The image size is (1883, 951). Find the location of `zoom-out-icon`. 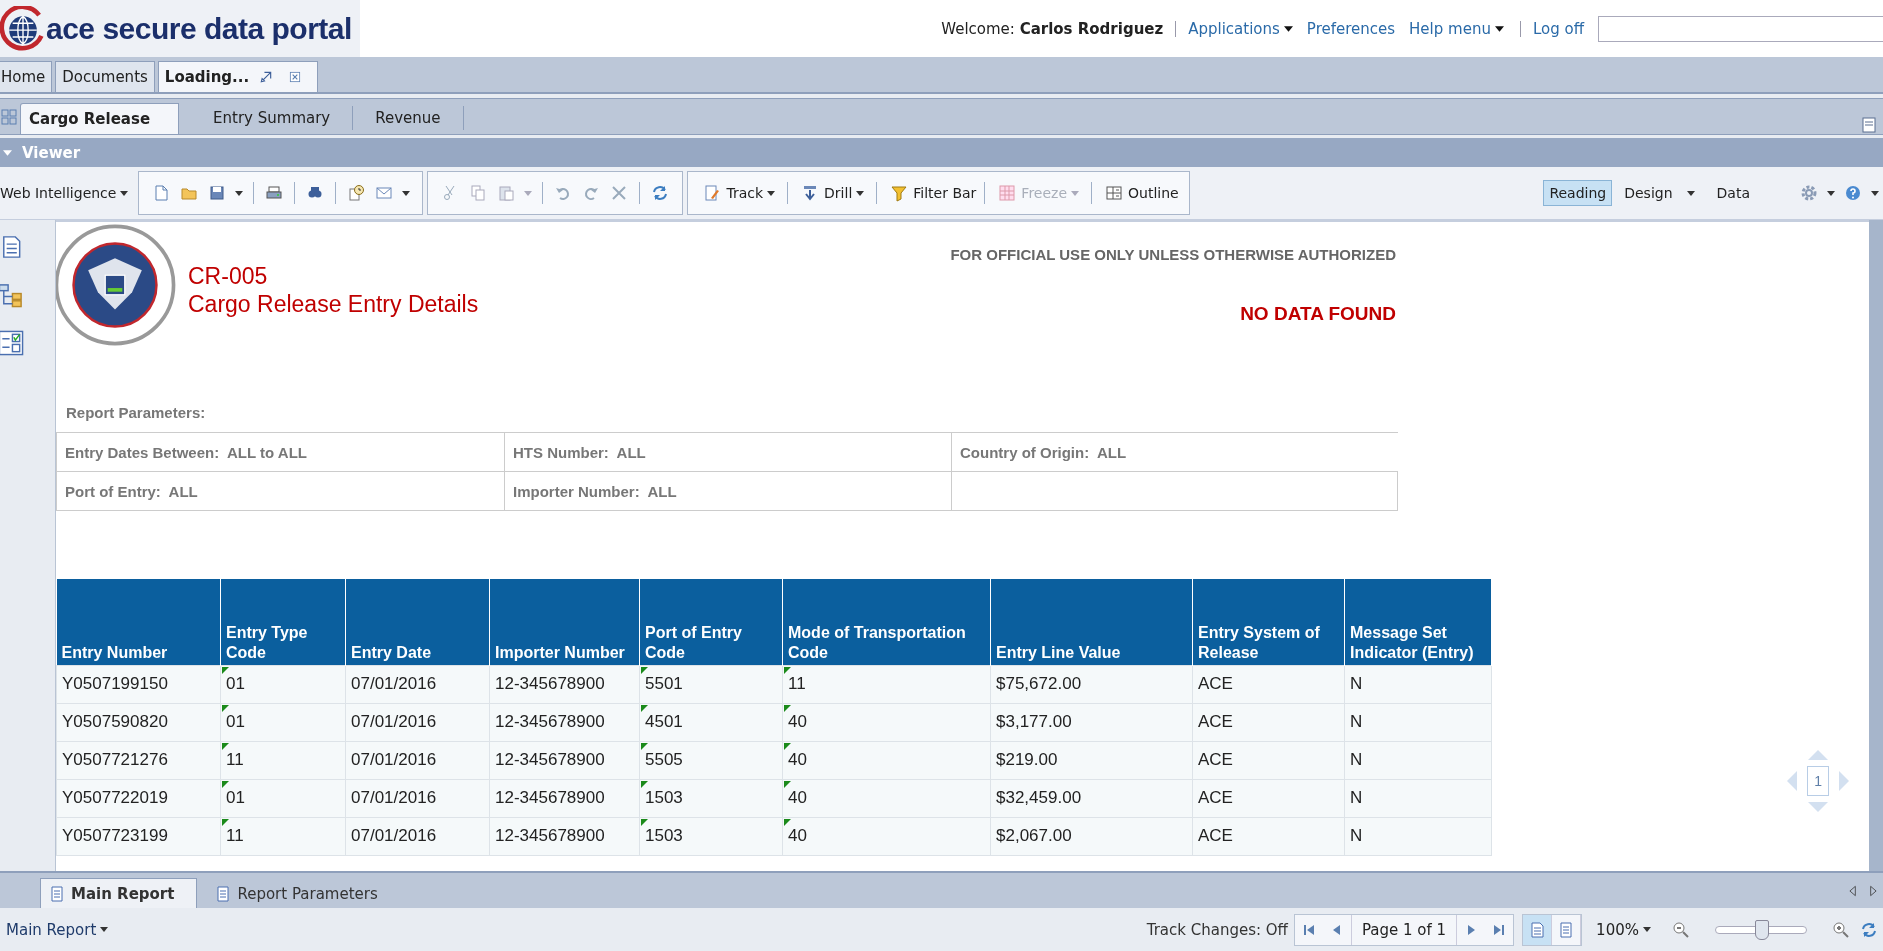

zoom-out-icon is located at coordinates (1681, 929).